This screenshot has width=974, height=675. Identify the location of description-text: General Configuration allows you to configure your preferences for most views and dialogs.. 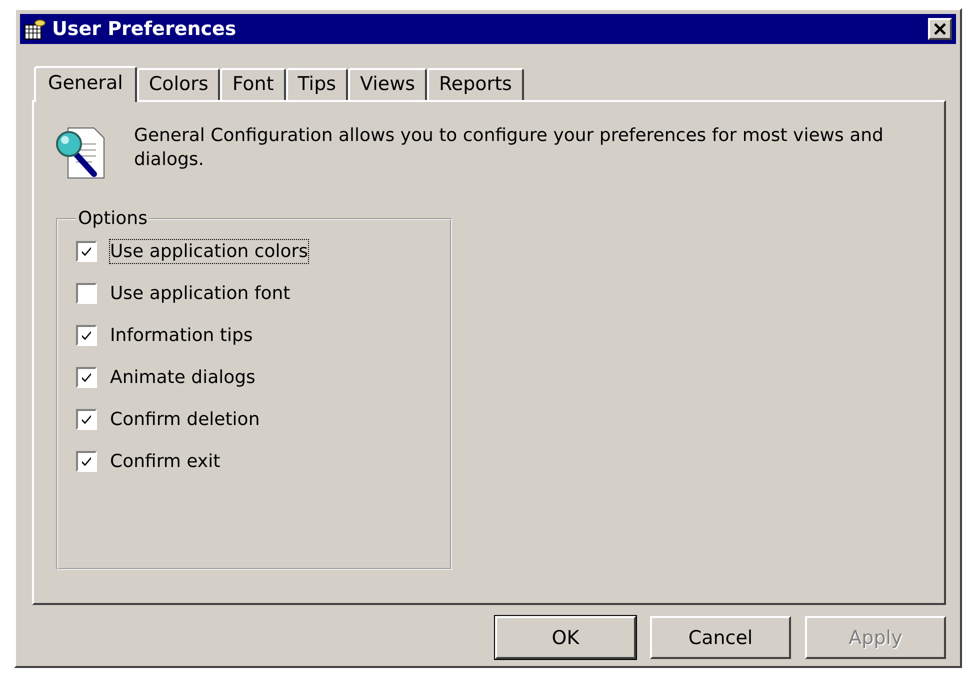
(509, 148).